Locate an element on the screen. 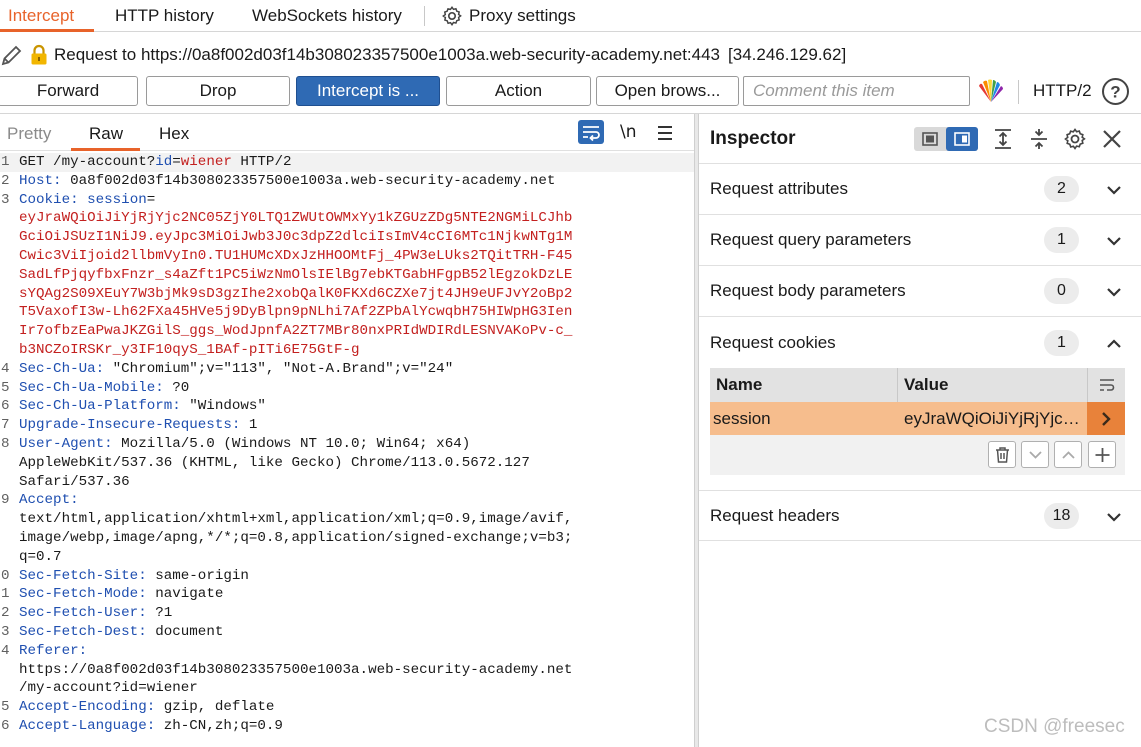 The width and height of the screenshot is (1141, 747). tab-http-history: HTTP history is located at coordinates (174, 15).